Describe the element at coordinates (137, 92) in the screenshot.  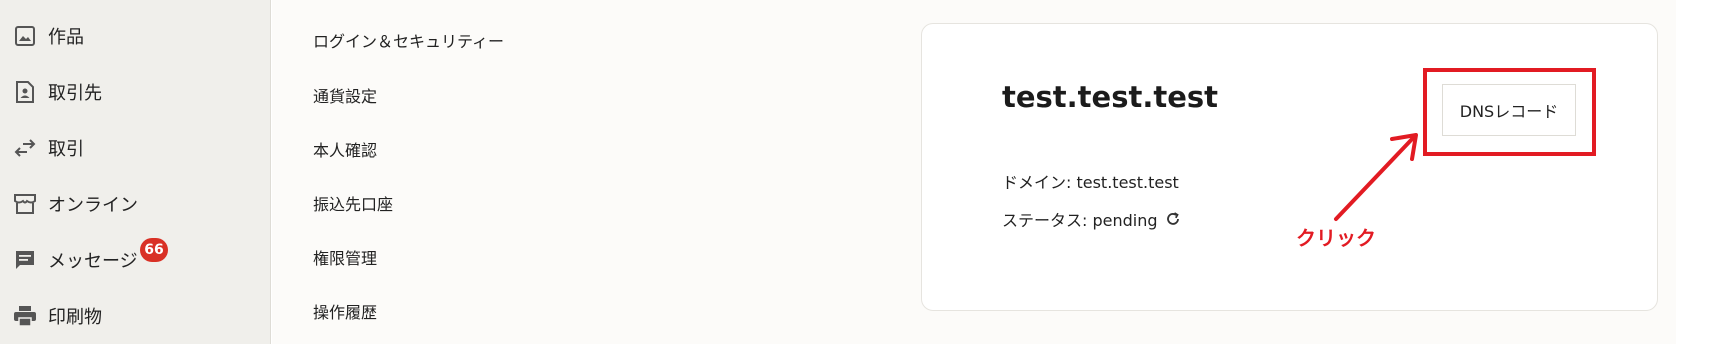
I see `sidebar-item-clients: 取引先` at that location.